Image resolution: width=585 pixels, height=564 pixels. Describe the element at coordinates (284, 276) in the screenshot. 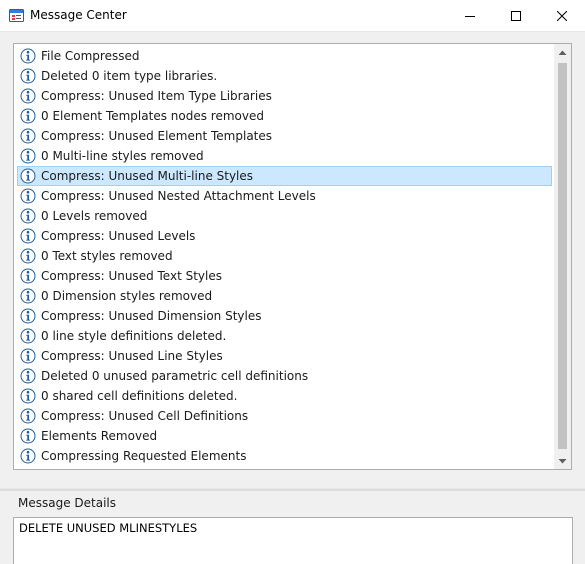

I see `list-item: Compress: Unused Text Styles` at that location.